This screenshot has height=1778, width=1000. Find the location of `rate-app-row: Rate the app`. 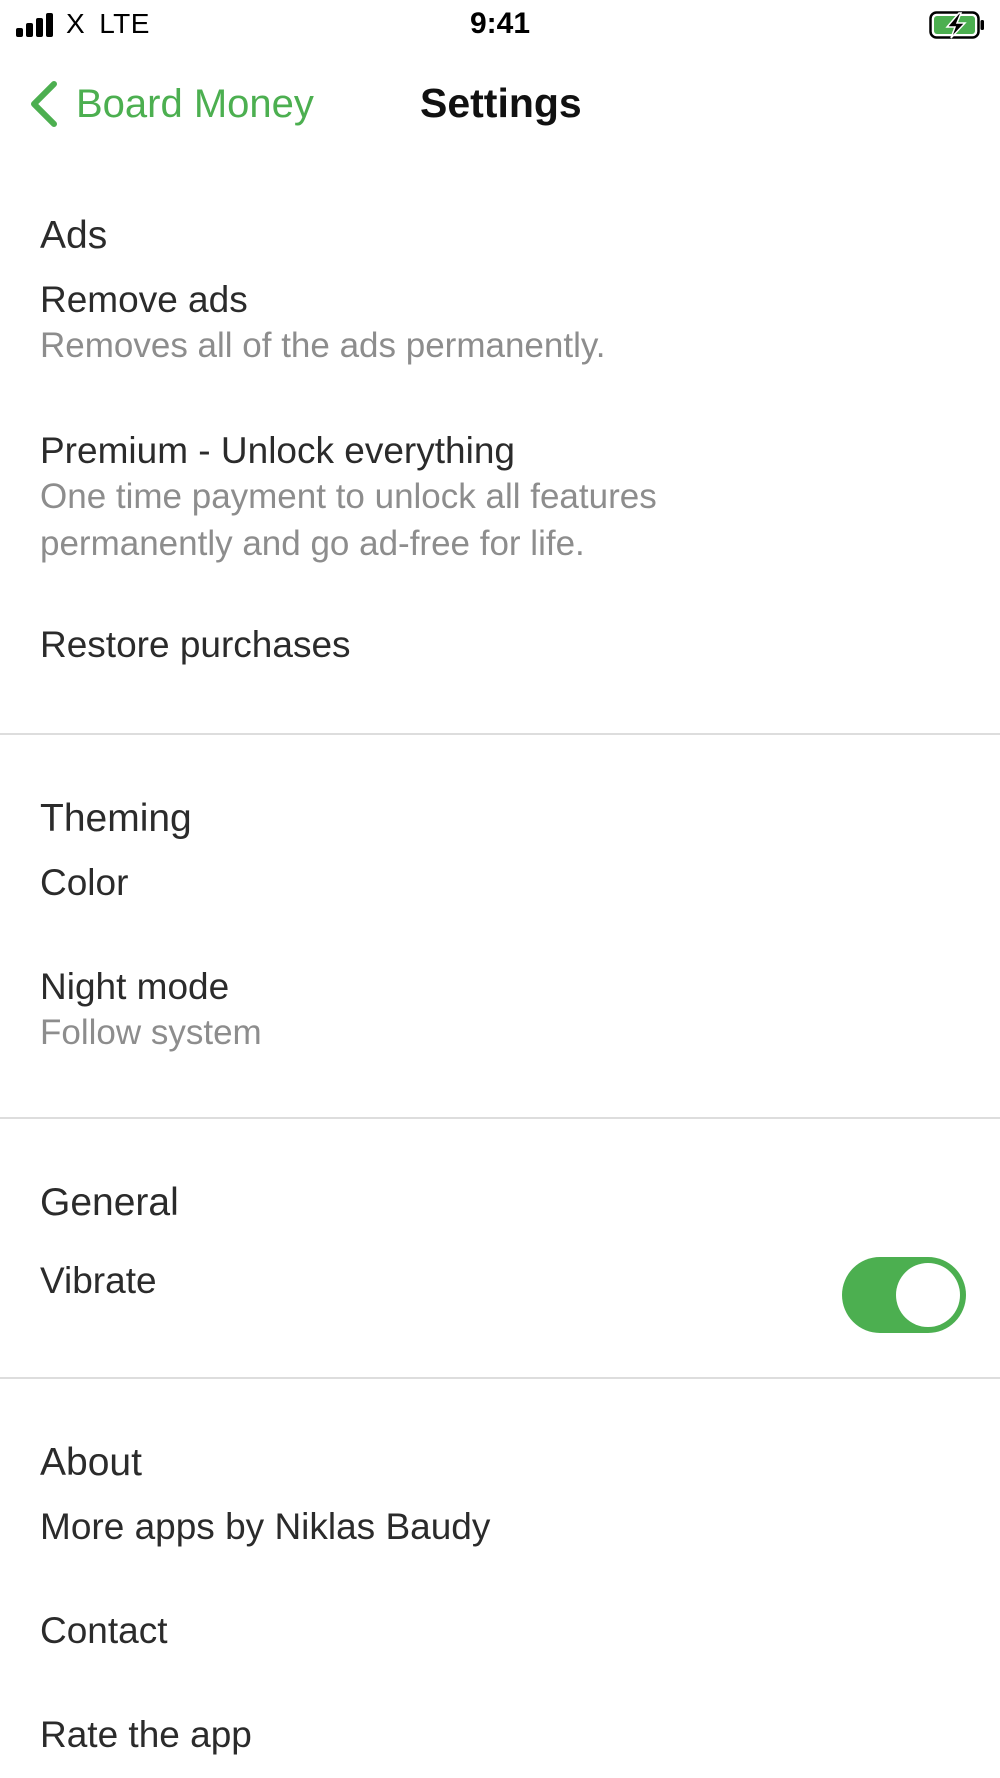

rate-app-row: Rate the app is located at coordinates (500, 1735).